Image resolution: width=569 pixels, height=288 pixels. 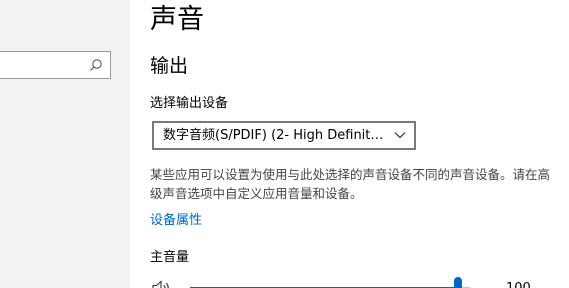 I want to click on speaker-icon, so click(x=162, y=284).